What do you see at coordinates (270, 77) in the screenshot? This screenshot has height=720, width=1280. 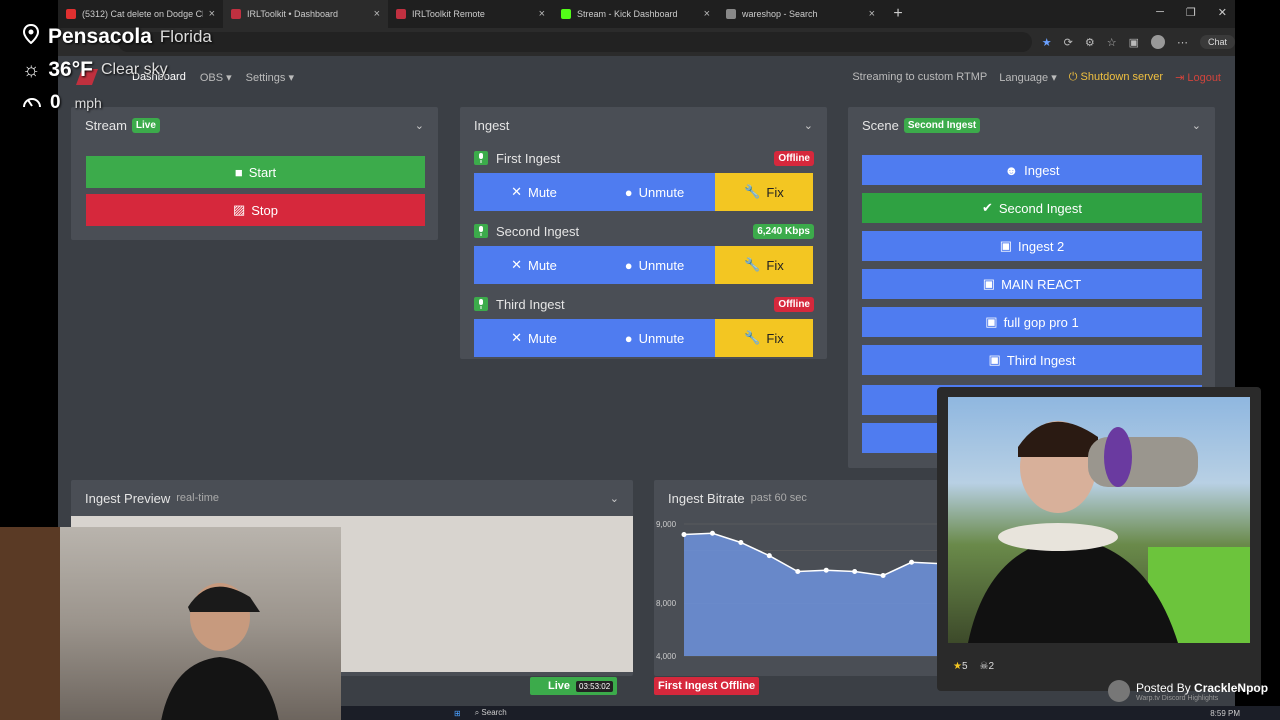 I see `nav-settings: Settings ▾` at bounding box center [270, 77].